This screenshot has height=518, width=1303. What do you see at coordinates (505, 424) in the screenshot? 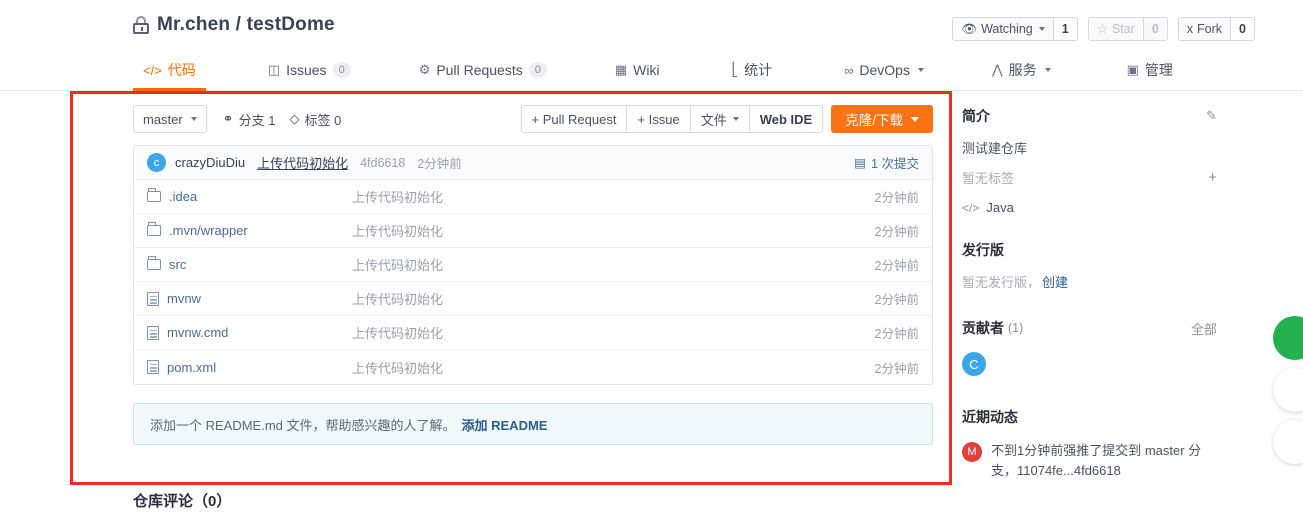
I see `add-readme-link: 添加 README` at bounding box center [505, 424].